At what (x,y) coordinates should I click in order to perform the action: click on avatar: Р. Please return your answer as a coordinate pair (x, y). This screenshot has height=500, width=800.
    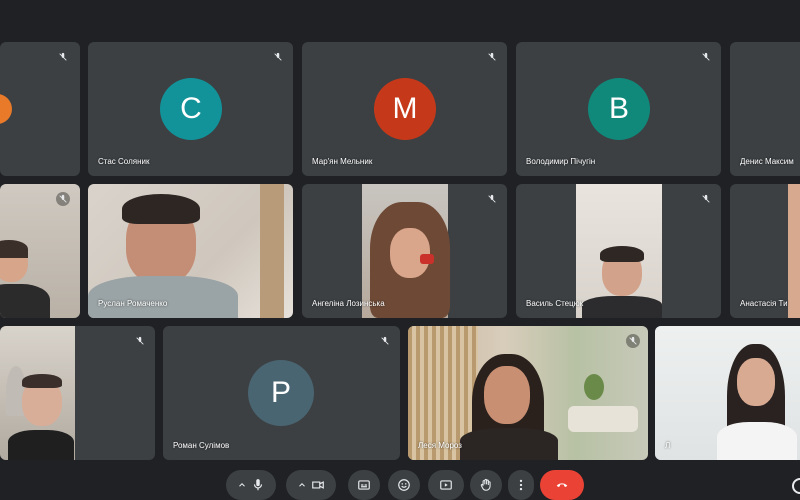
    Looking at the image, I should click on (281, 393).